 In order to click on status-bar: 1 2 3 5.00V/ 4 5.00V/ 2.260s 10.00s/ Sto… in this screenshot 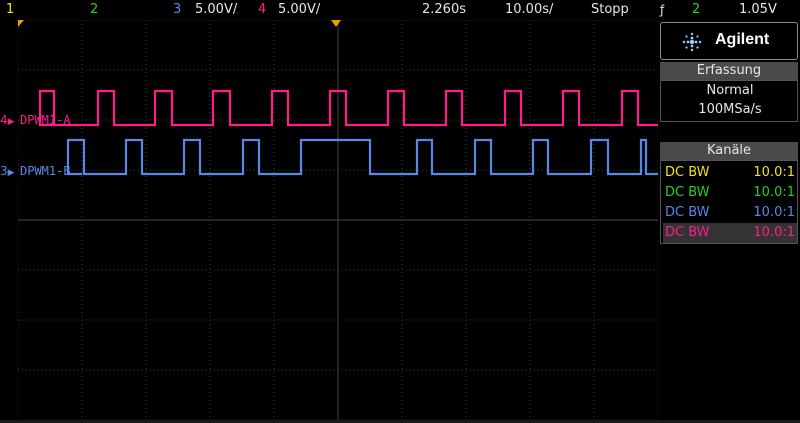, I will do `click(400, 10)`.